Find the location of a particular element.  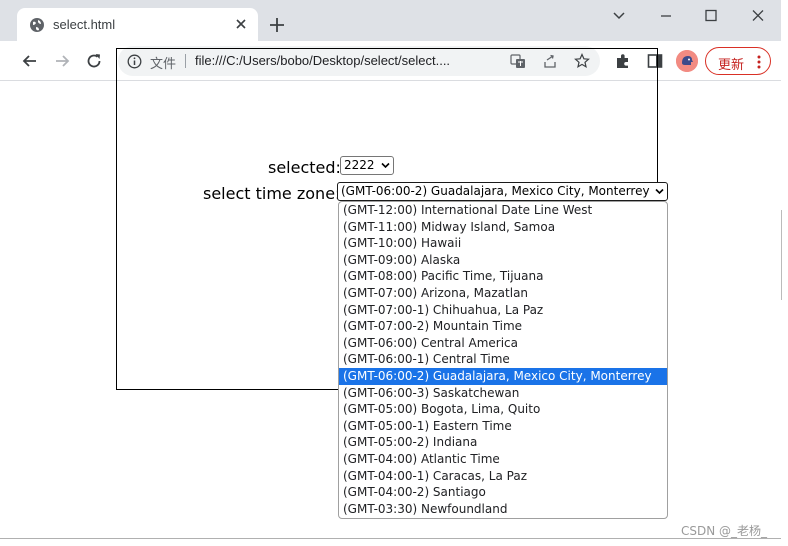

globe-icon is located at coordinates (37, 25).